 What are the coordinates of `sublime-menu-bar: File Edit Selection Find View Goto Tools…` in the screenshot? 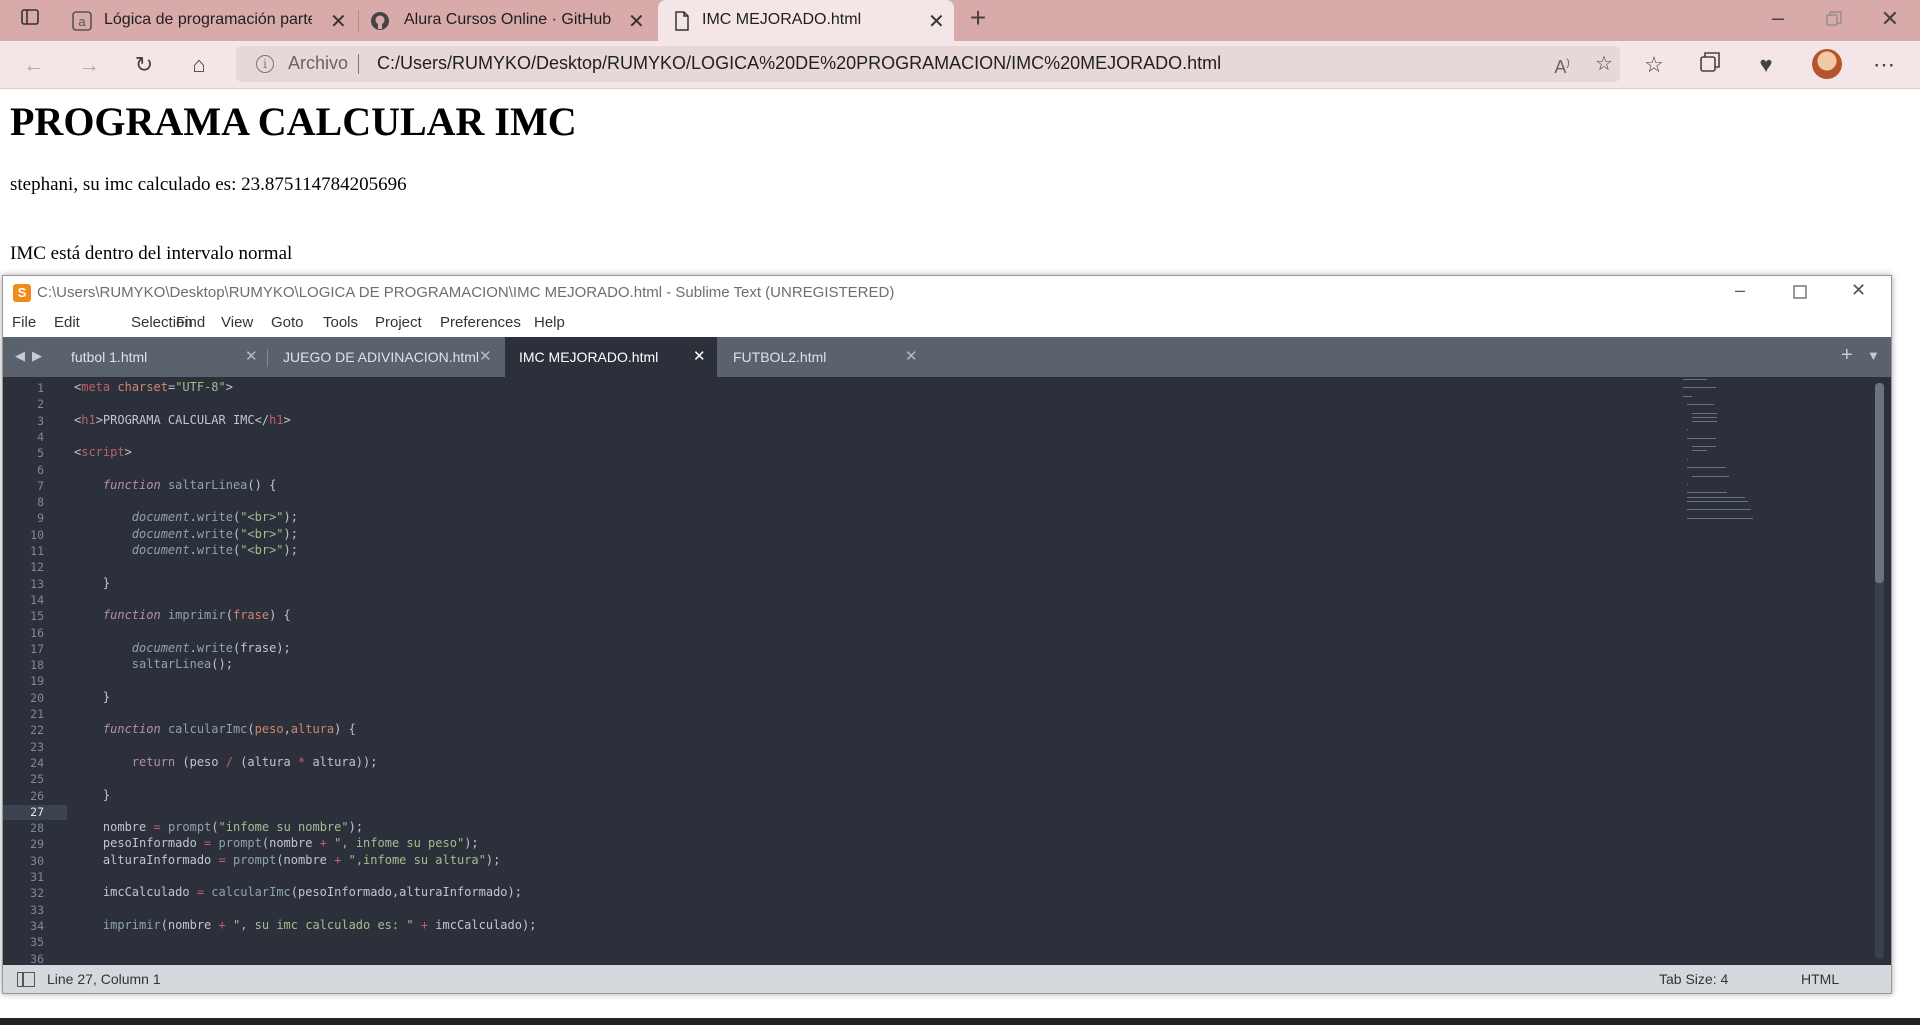 It's located at (947, 322).